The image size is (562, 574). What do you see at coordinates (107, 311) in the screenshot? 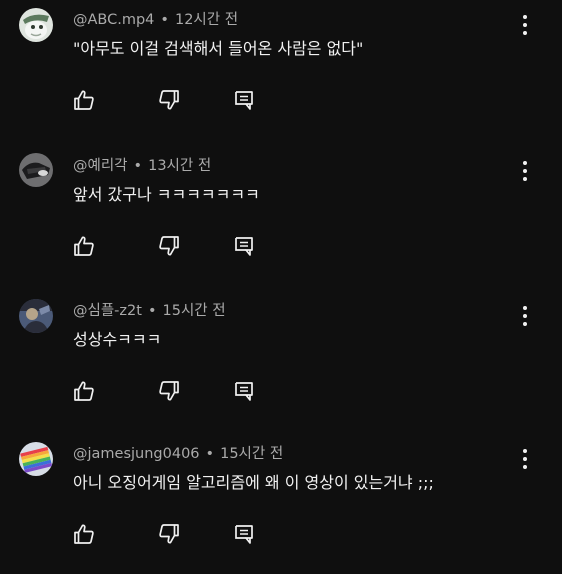
I see `comment-author: @심플-z2t` at bounding box center [107, 311].